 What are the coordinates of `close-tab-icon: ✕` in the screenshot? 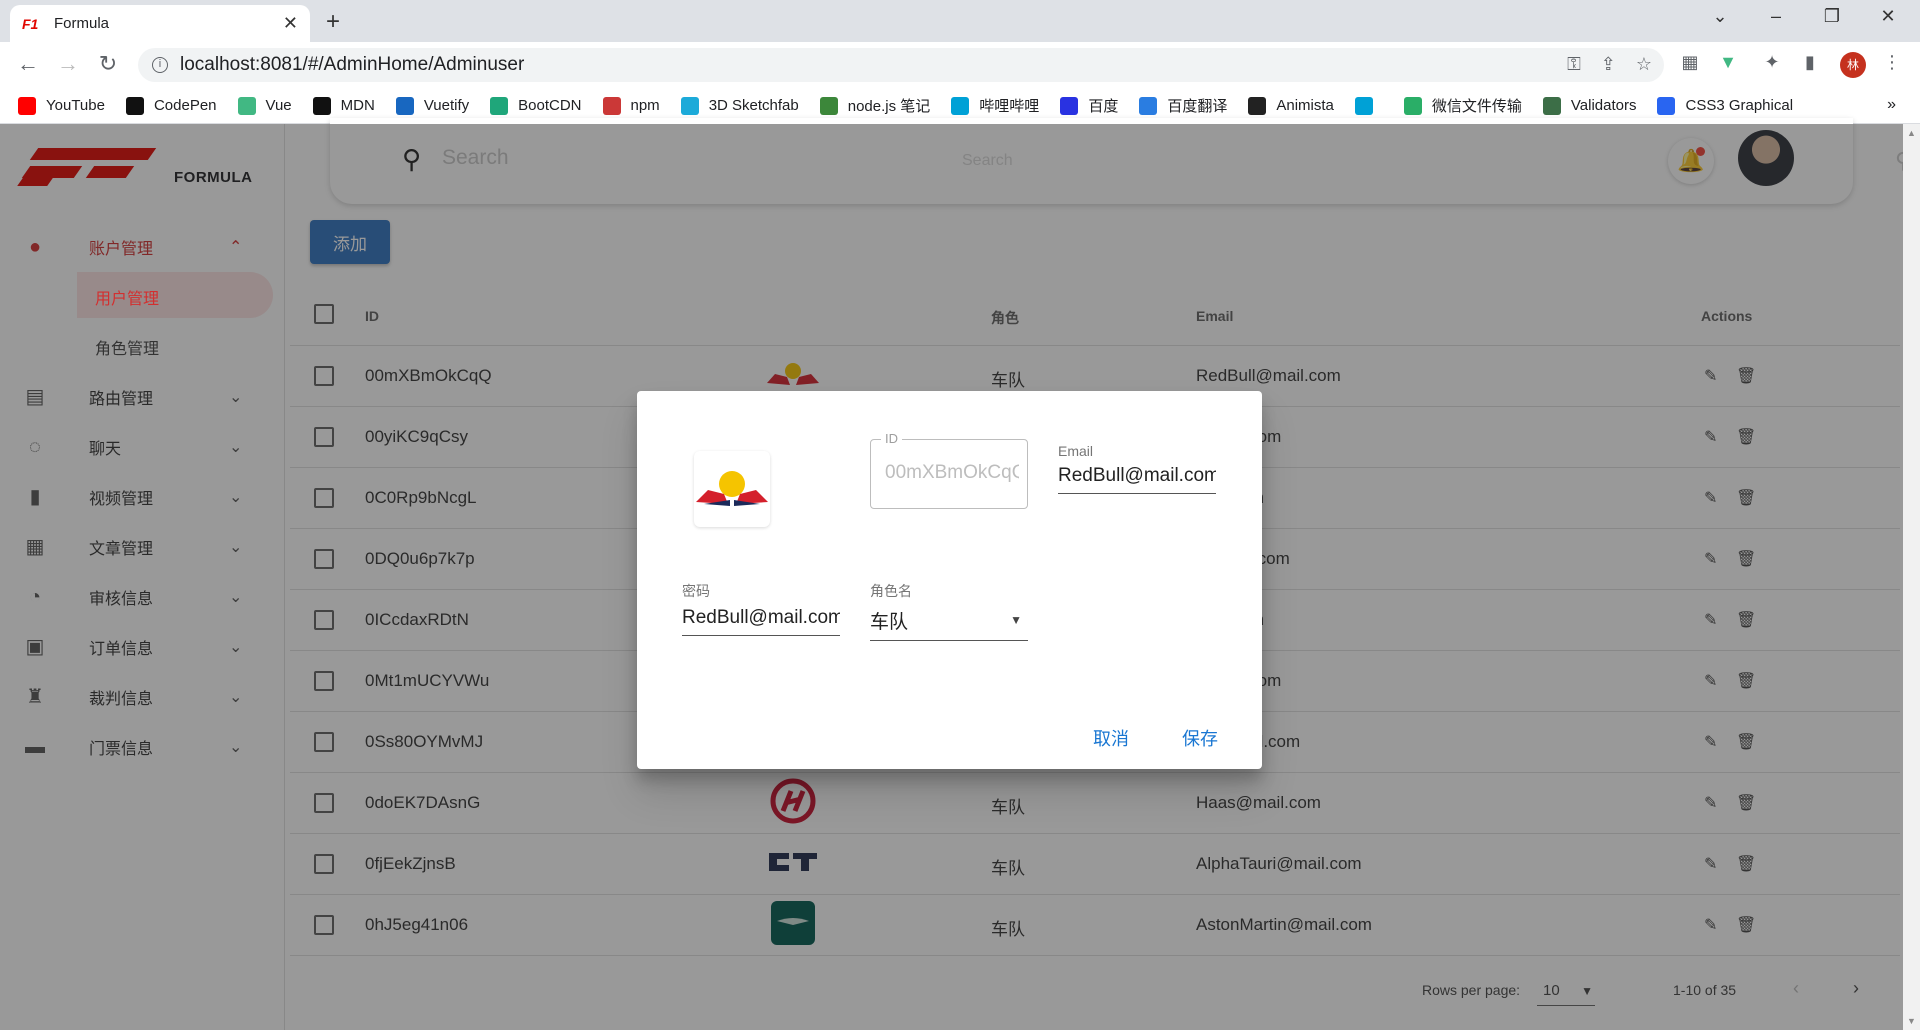 It's located at (290, 23).